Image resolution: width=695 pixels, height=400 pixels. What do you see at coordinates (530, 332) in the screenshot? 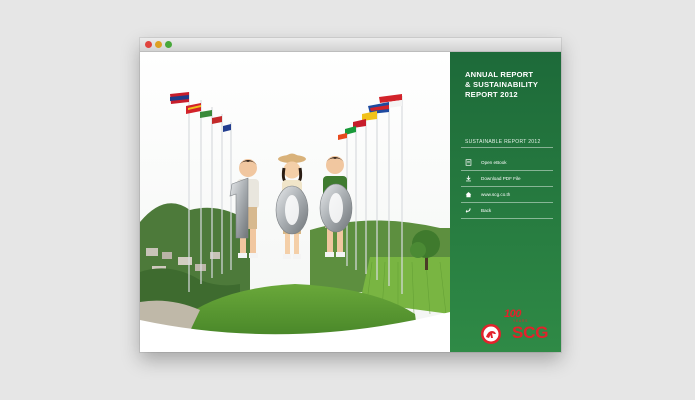
I see `logo-brand-text: SCG` at bounding box center [530, 332].